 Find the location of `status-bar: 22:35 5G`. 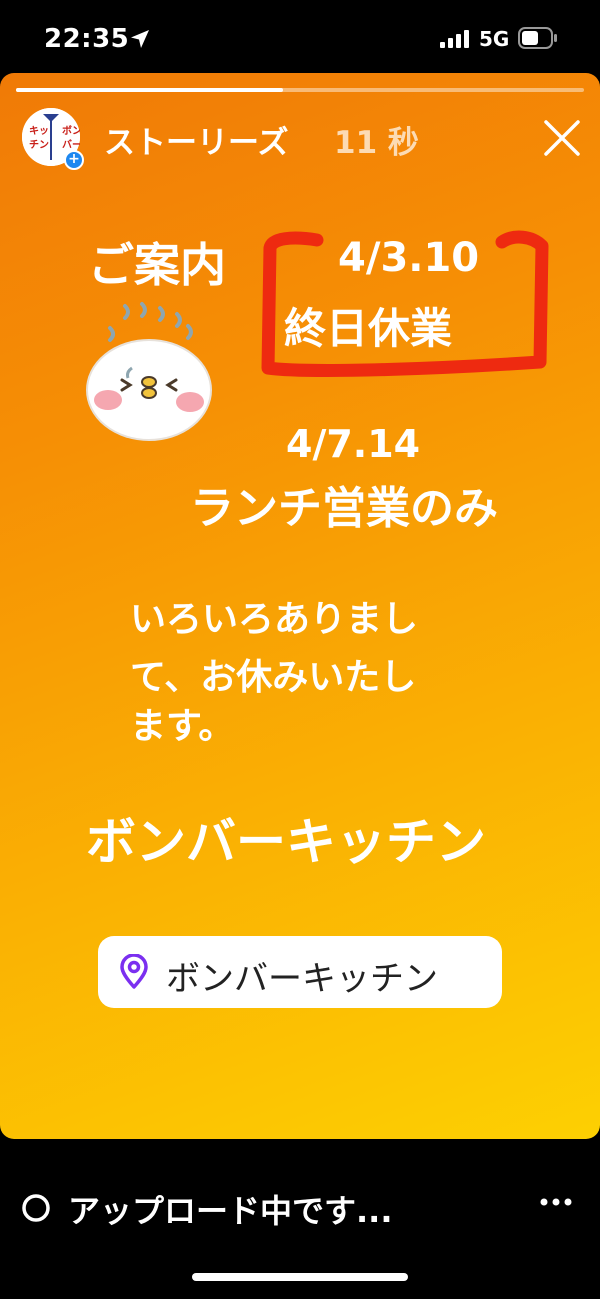

status-bar: 22:35 5G is located at coordinates (300, 40).